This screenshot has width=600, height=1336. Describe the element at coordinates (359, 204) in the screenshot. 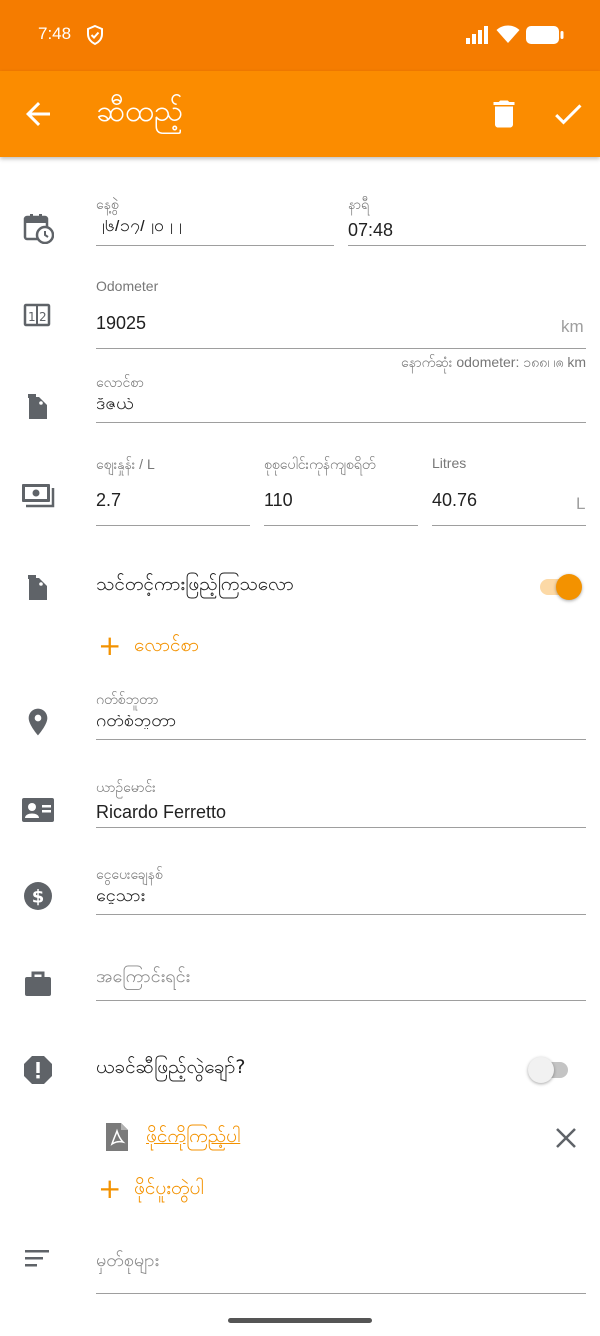

I see `time-label: နာရီ` at that location.